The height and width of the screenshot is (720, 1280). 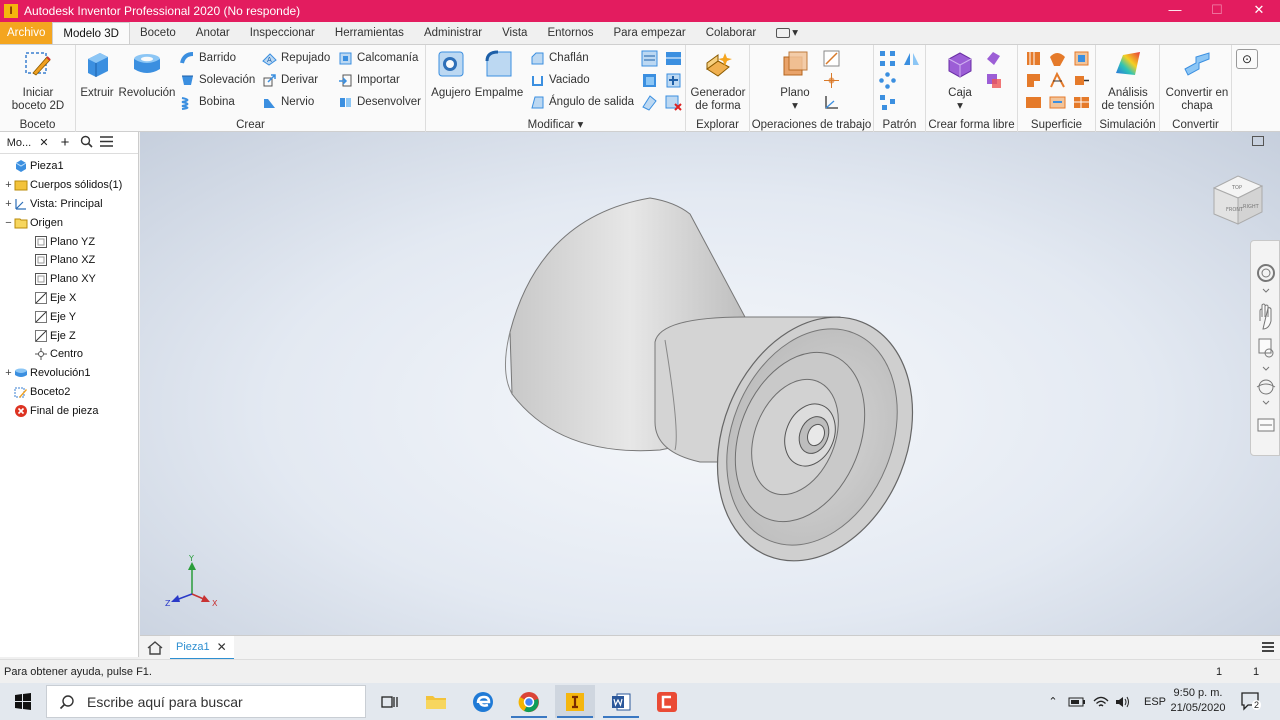 I want to click on maximize-button: ☐, so click(x=1217, y=11).